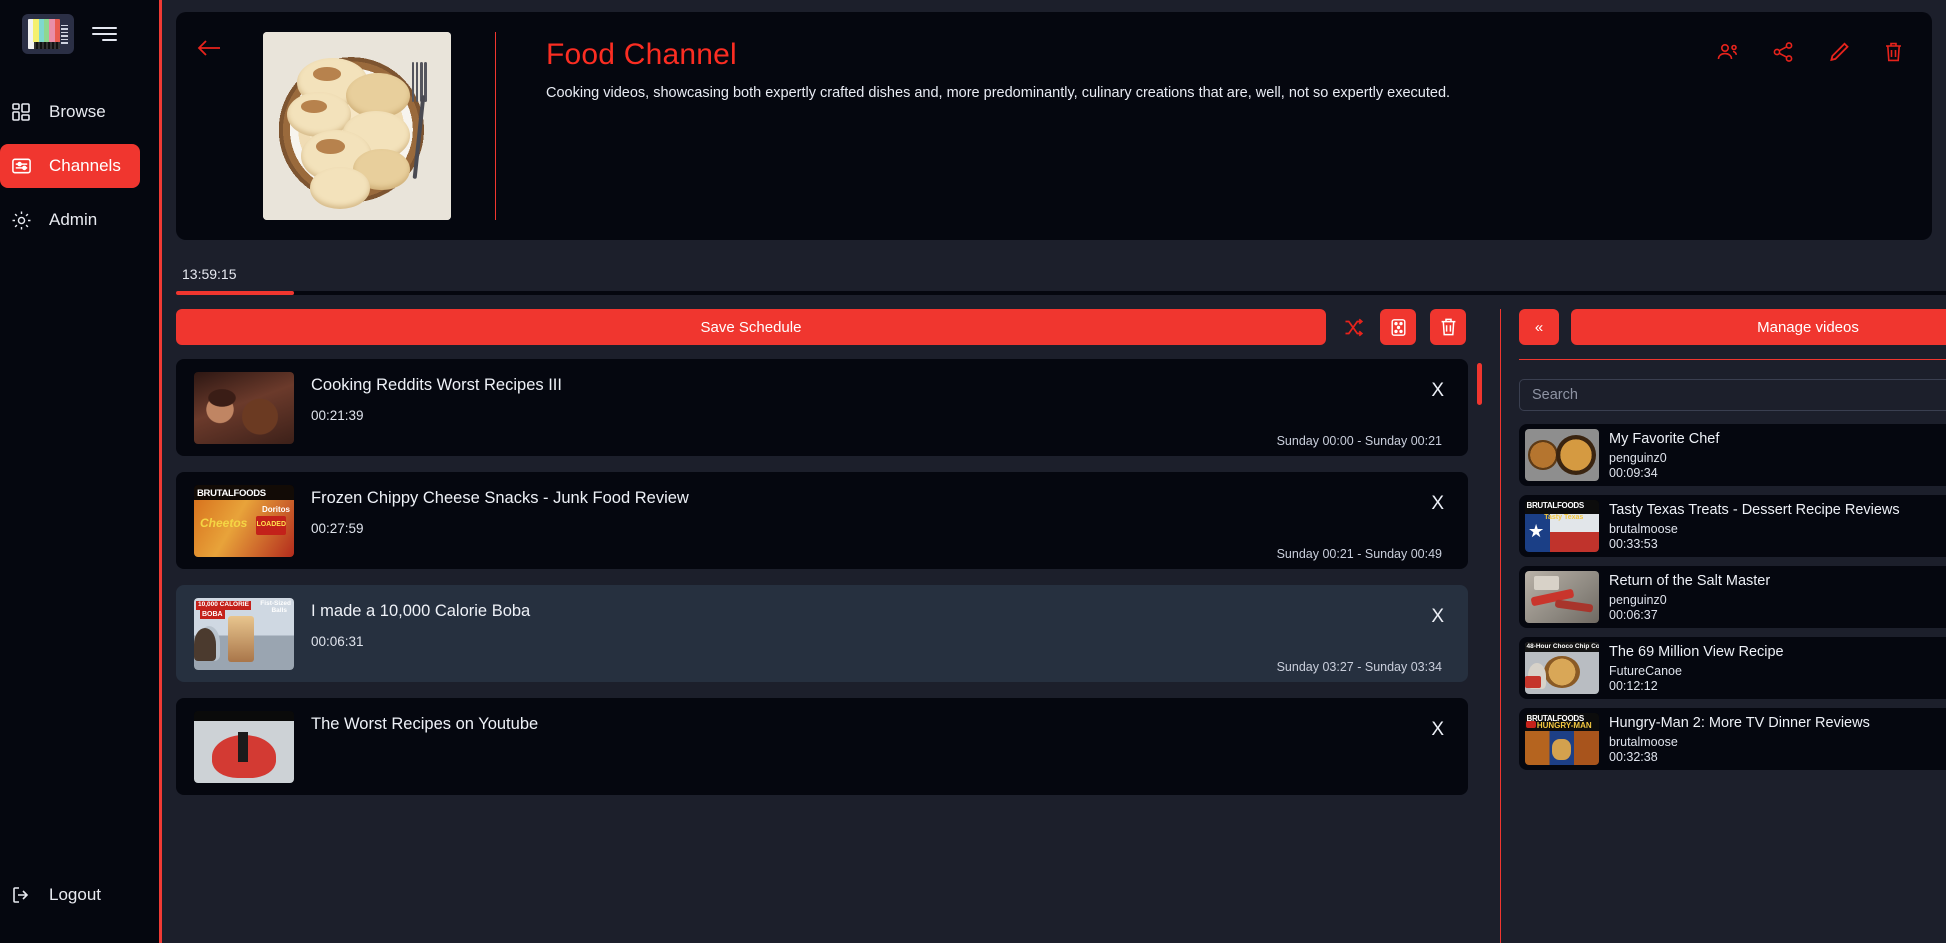  I want to click on hamburger-menu-icon, so click(104, 34).